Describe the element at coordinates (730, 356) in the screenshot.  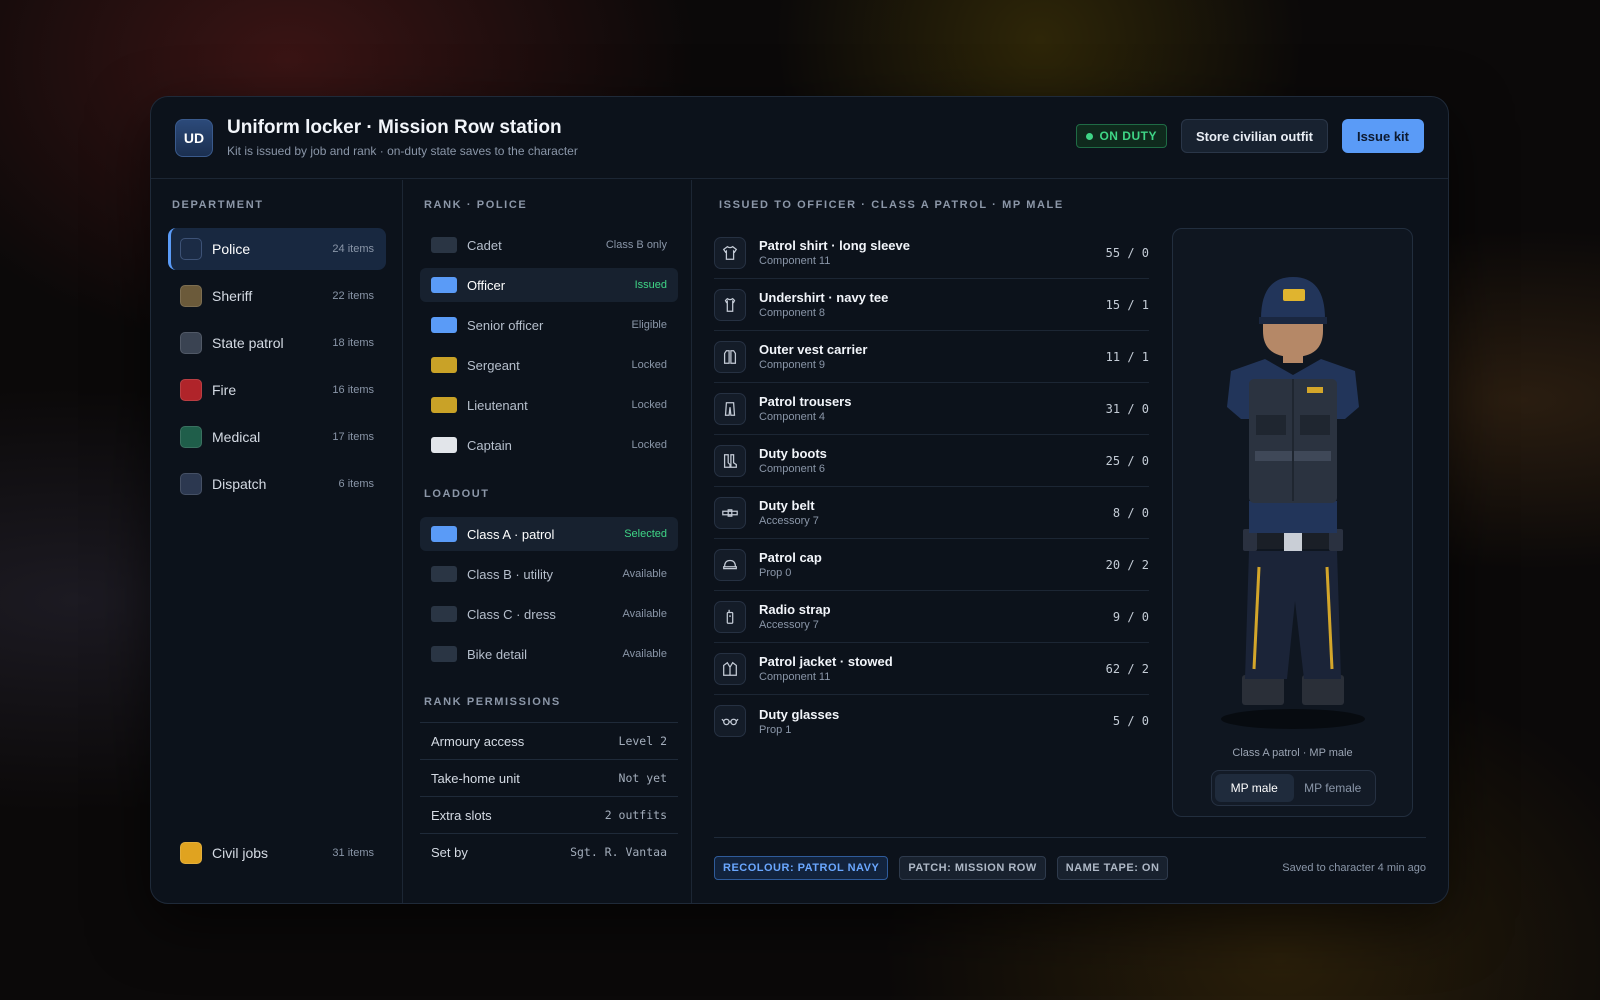
I see `vest-icon` at that location.